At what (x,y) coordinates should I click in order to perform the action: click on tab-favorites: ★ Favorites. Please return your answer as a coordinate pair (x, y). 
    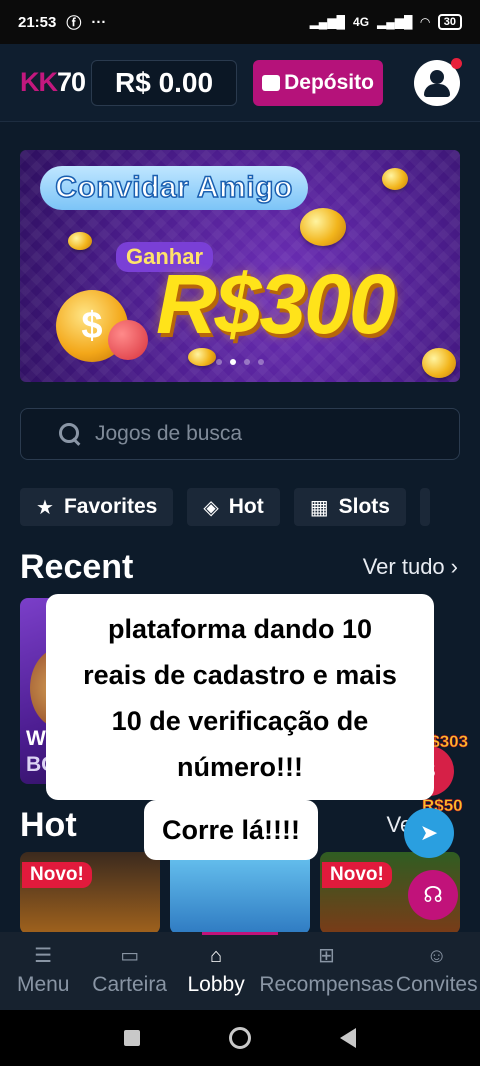
    Looking at the image, I should click on (97, 507).